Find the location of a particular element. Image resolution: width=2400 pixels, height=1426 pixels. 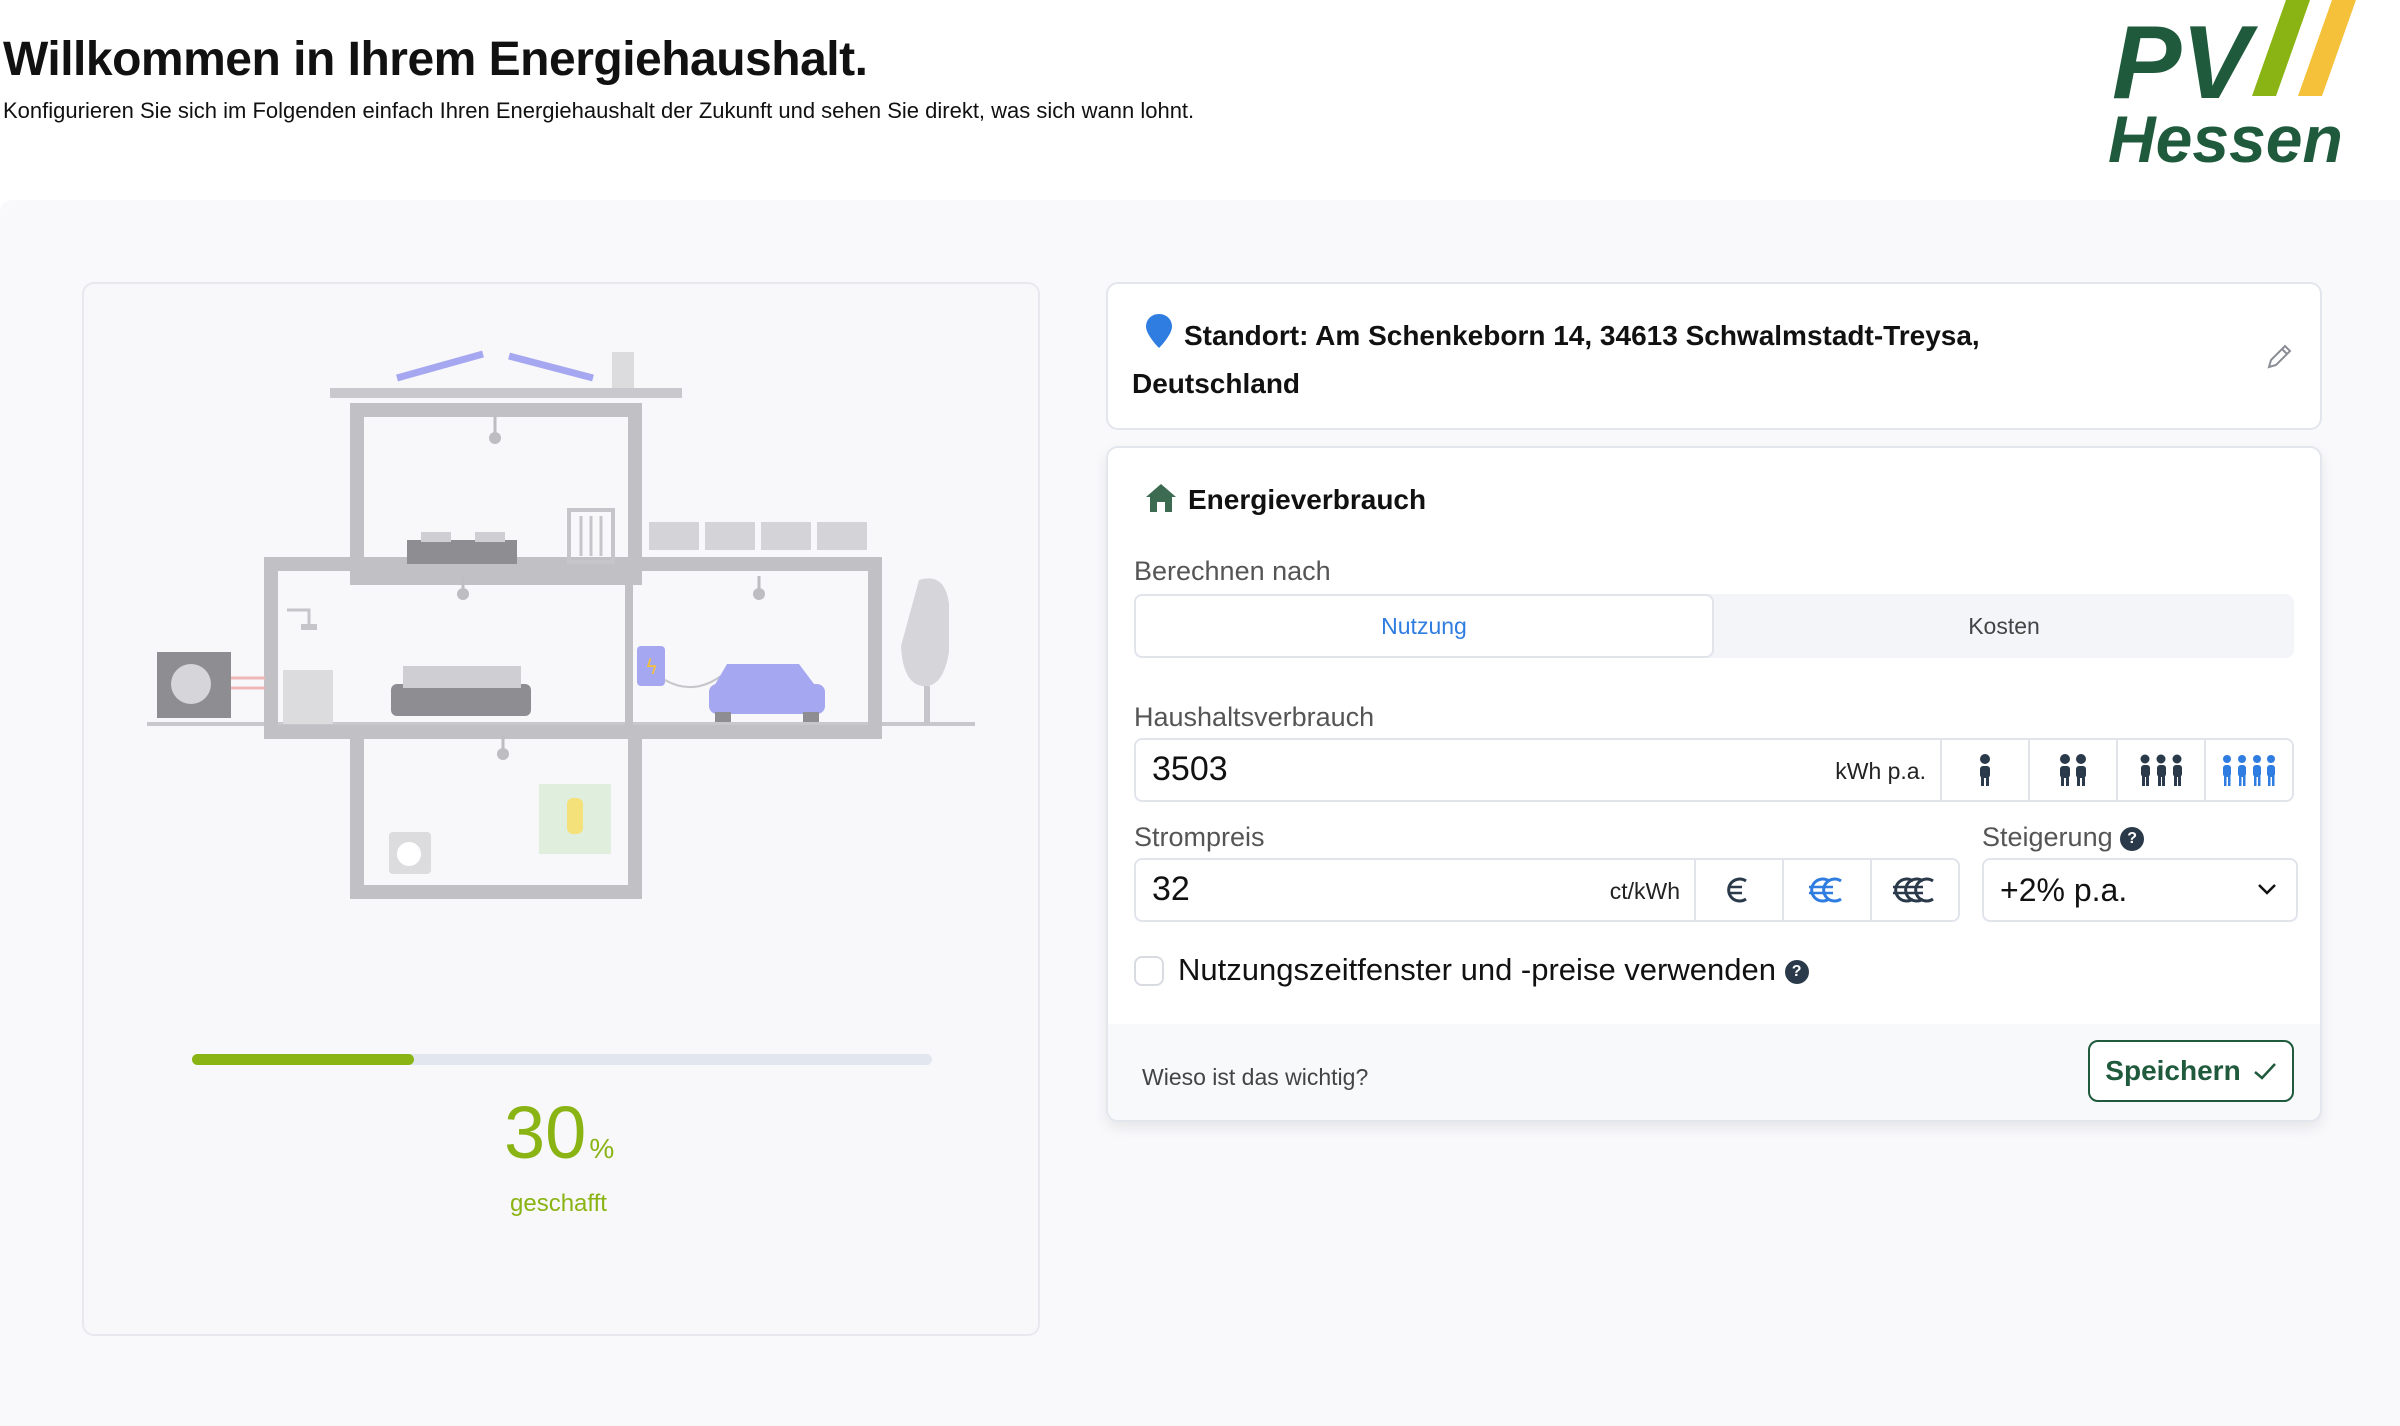

price-unit: ct/kWh is located at coordinates (1644, 891).